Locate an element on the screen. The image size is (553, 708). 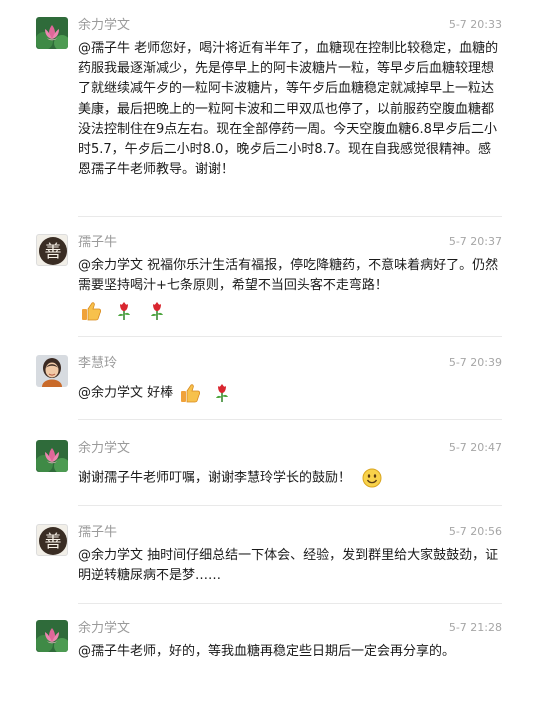
emoji-row is located at coordinates (127, 310).